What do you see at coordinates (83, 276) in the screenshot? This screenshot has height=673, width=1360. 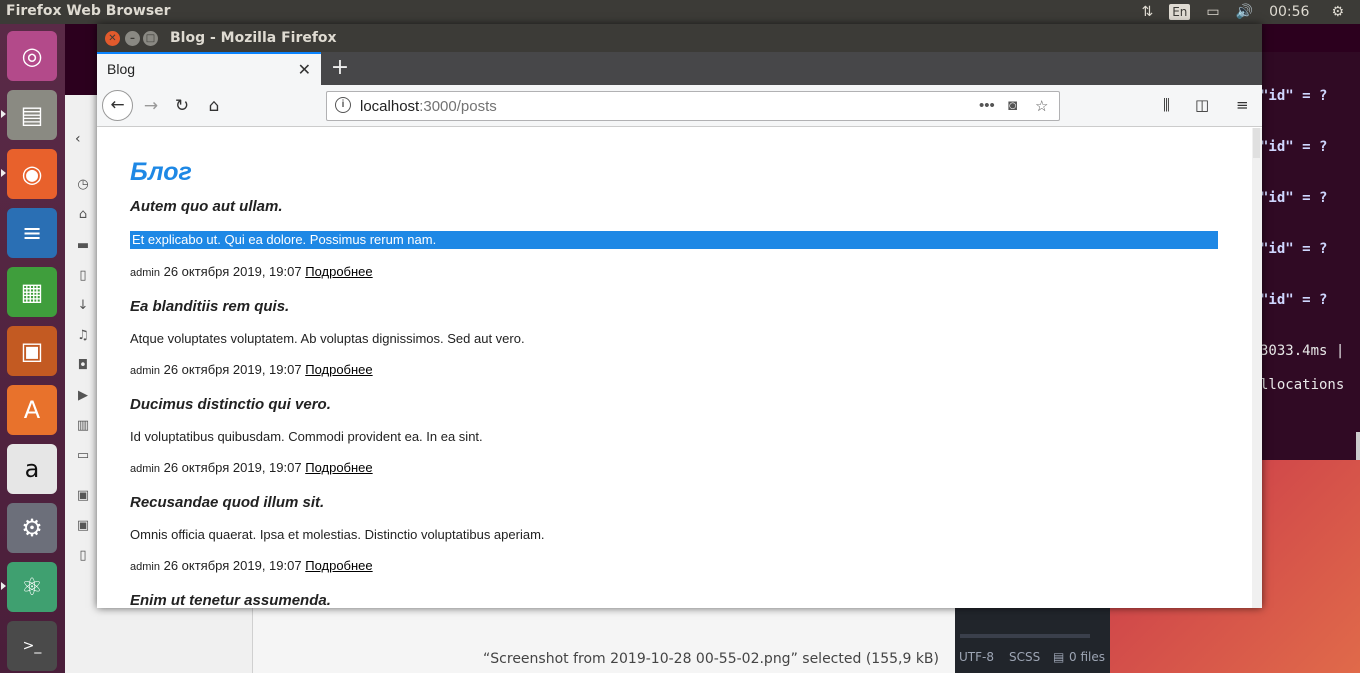 I see `documents-icon: ▯` at bounding box center [83, 276].